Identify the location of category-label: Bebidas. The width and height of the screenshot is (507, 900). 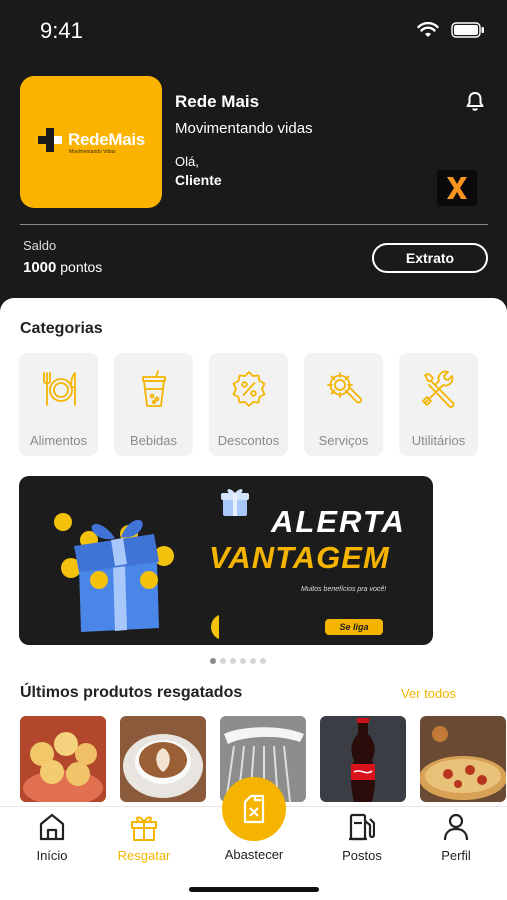
(153, 440).